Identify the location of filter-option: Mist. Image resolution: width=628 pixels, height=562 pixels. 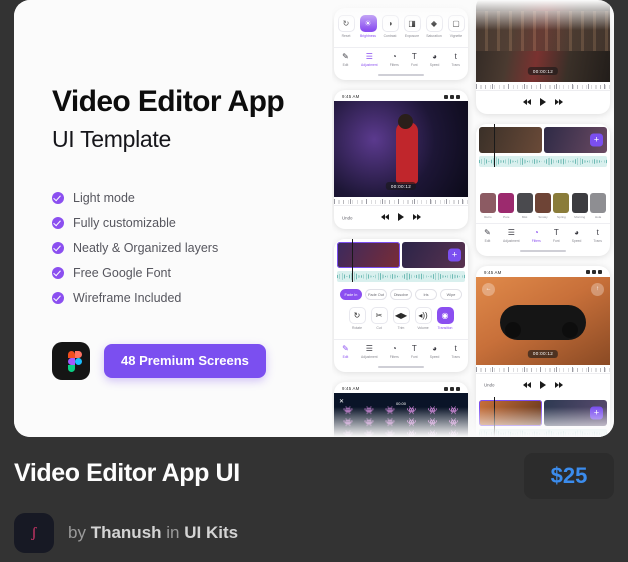
(524, 206).